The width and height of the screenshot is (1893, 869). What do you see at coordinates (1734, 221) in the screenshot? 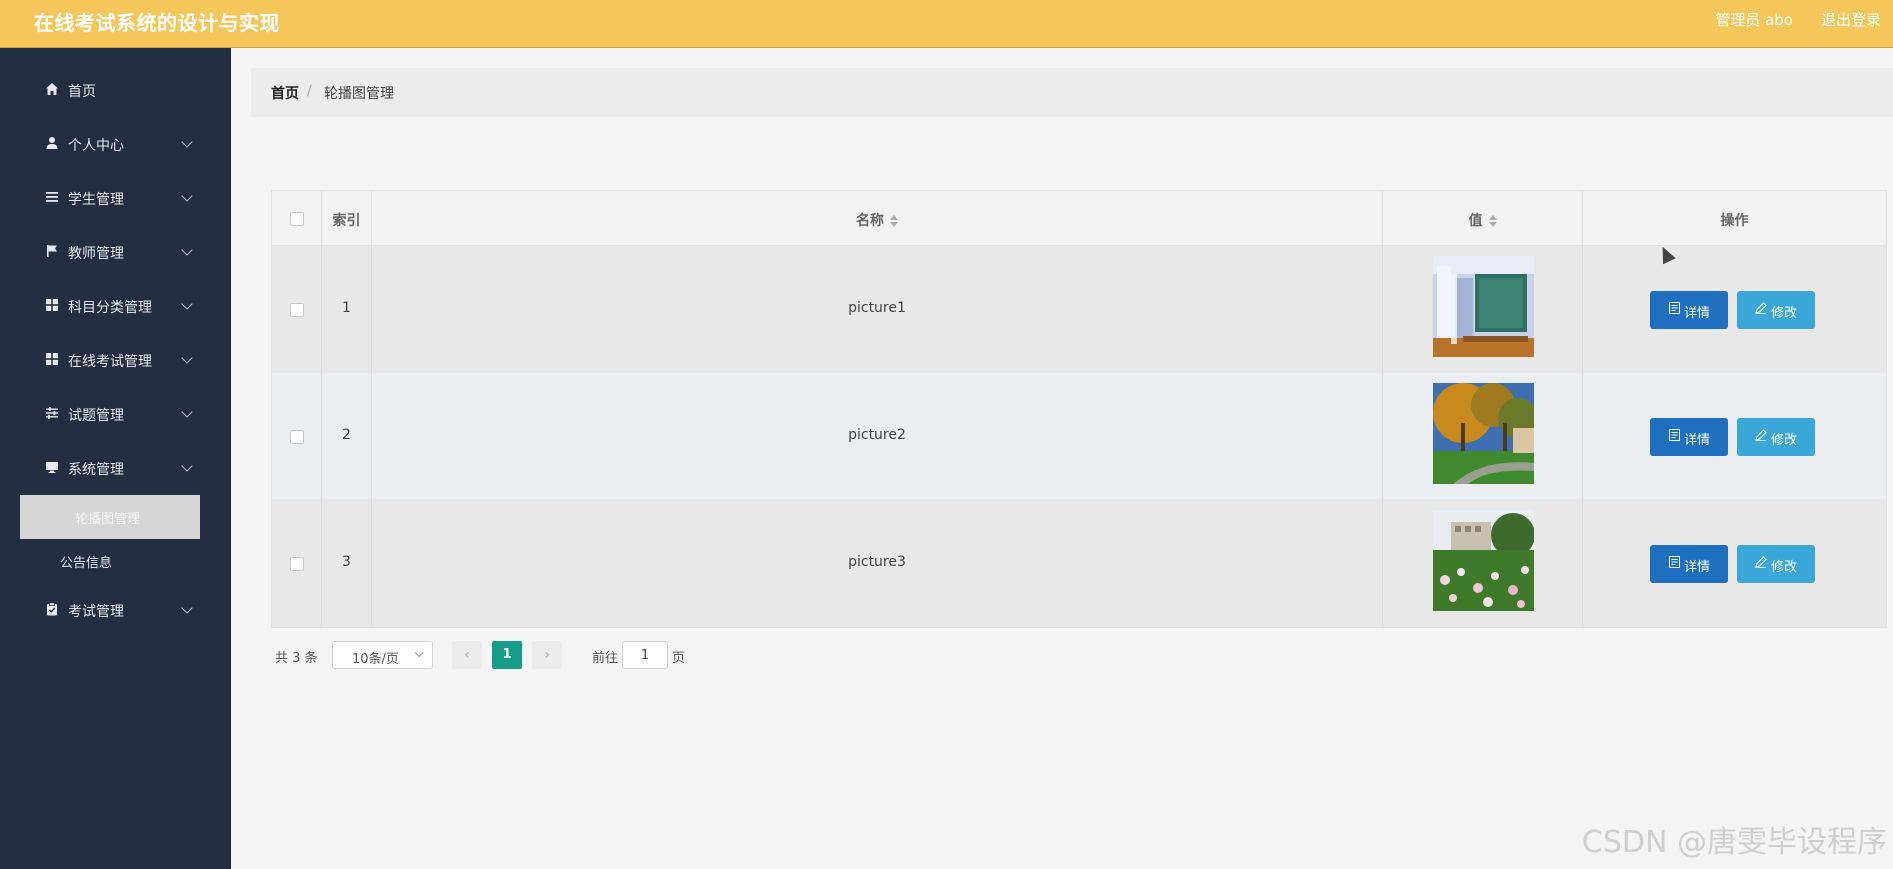
I see `column-header-actions: 操作` at bounding box center [1734, 221].